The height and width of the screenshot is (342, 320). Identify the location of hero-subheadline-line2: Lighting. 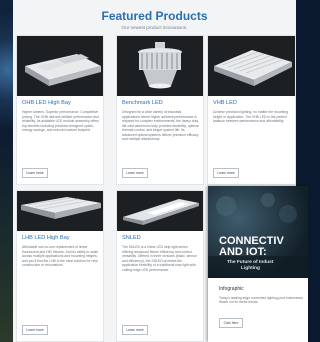
(250, 268).